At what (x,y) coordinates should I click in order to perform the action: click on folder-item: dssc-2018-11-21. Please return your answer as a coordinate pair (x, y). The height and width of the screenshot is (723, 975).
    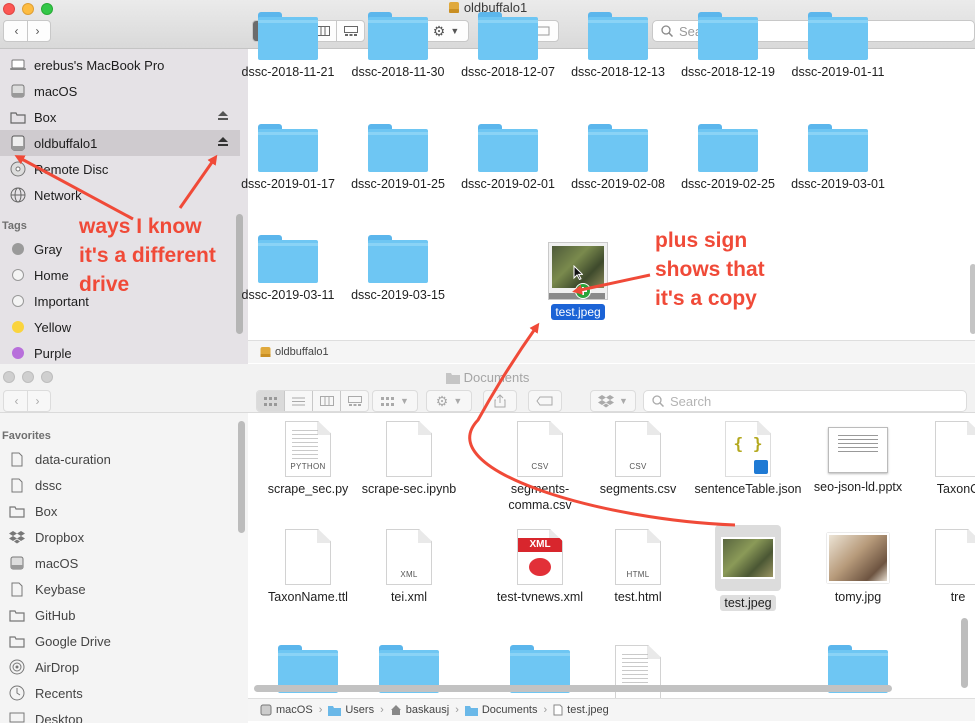
    Looking at the image, I should click on (288, 46).